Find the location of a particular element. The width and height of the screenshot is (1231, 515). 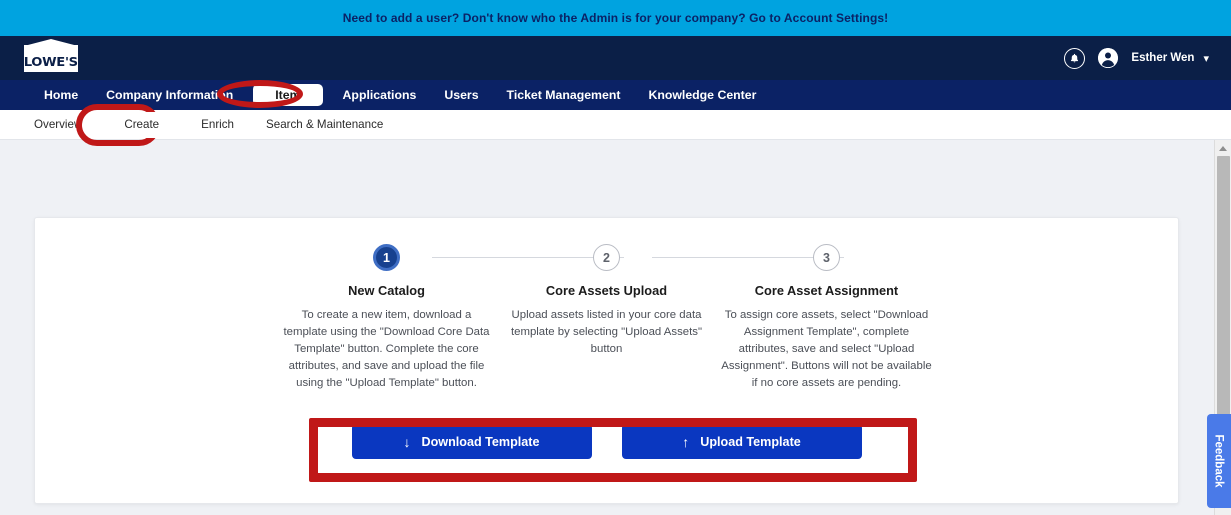

feedback-label: Feedback is located at coordinates (1219, 461).